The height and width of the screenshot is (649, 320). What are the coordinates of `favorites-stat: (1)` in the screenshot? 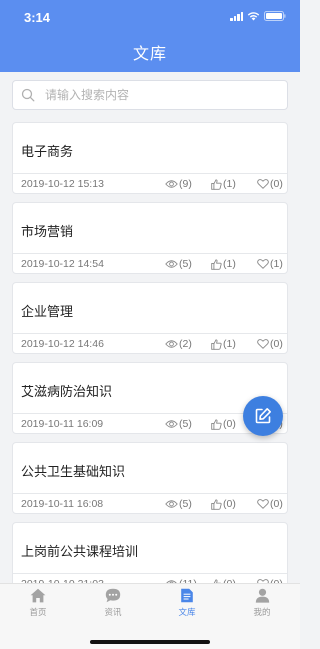 It's located at (272, 264).